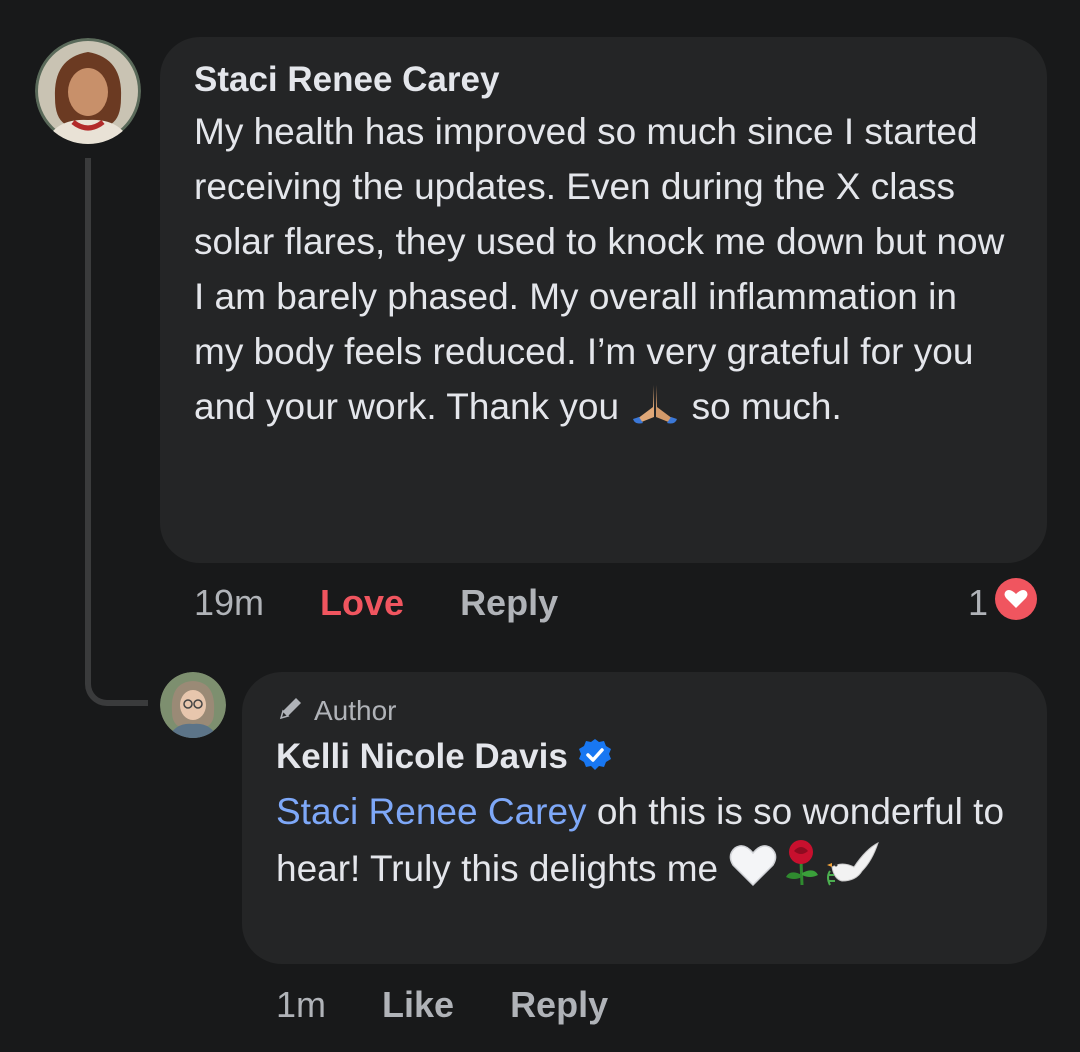  I want to click on white-heart-emoji-icon, so click(753, 872).